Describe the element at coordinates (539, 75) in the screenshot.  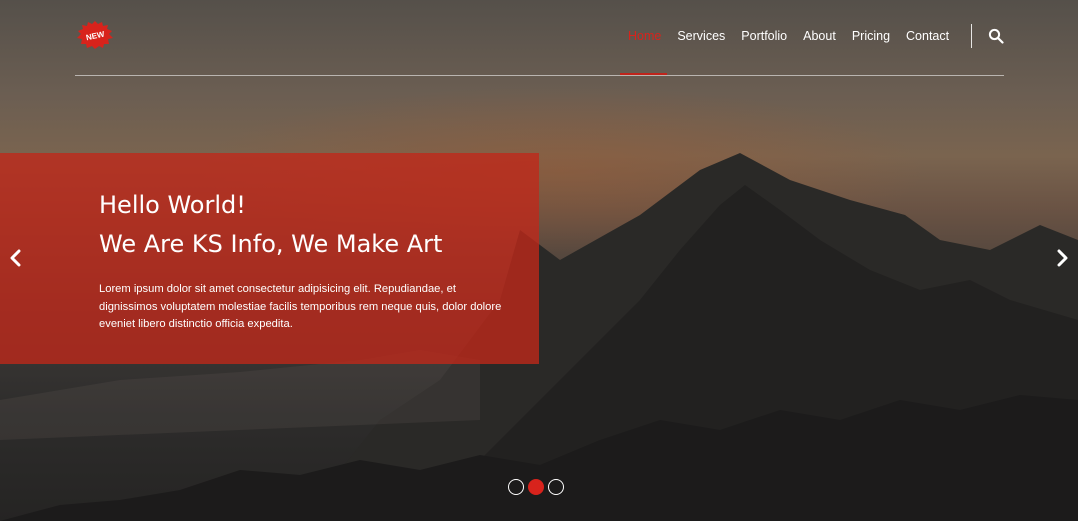
I see `header-divider-line` at that location.